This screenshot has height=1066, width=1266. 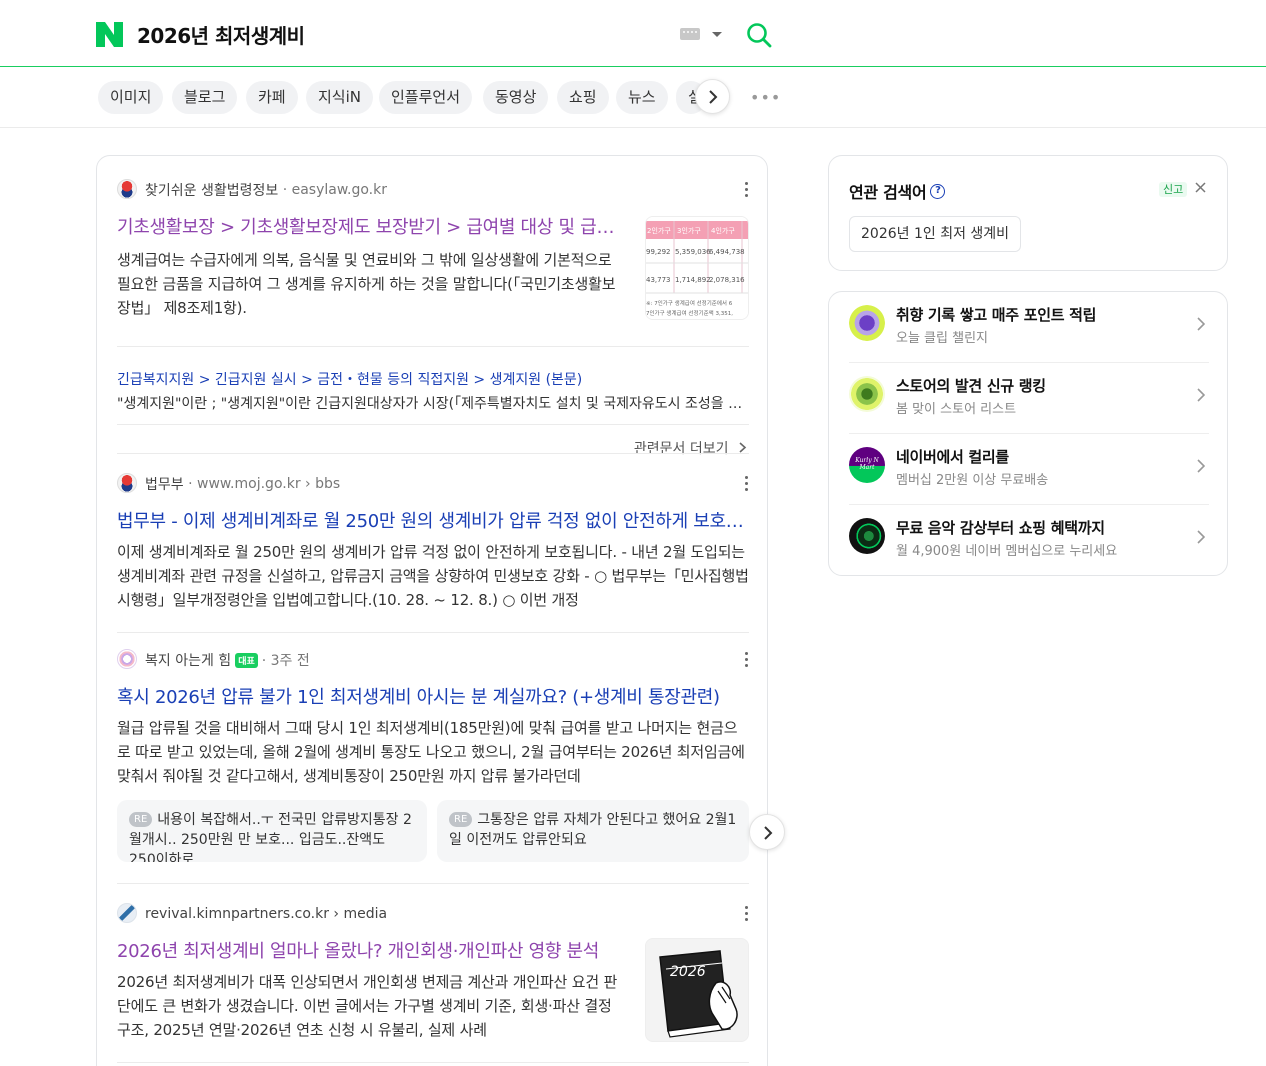 I want to click on promo-item: 스토어의 발견 신규 랭킹 봄 맞이 스토어 리스트, so click(x=1029, y=398).